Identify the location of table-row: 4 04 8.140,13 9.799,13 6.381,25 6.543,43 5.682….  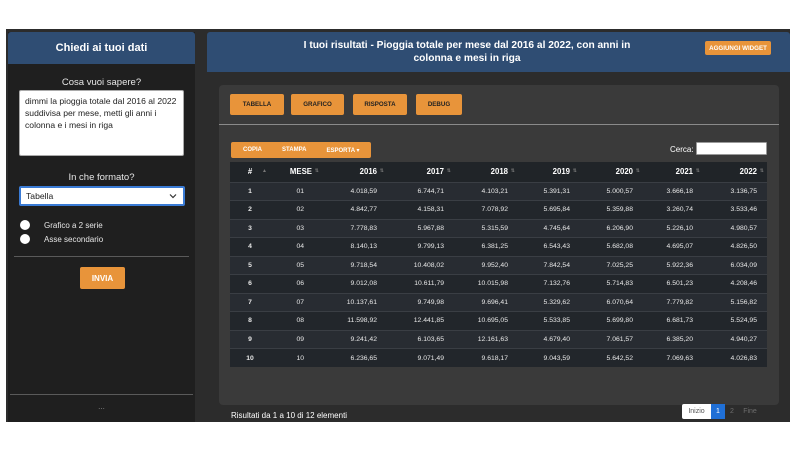
(498, 246).